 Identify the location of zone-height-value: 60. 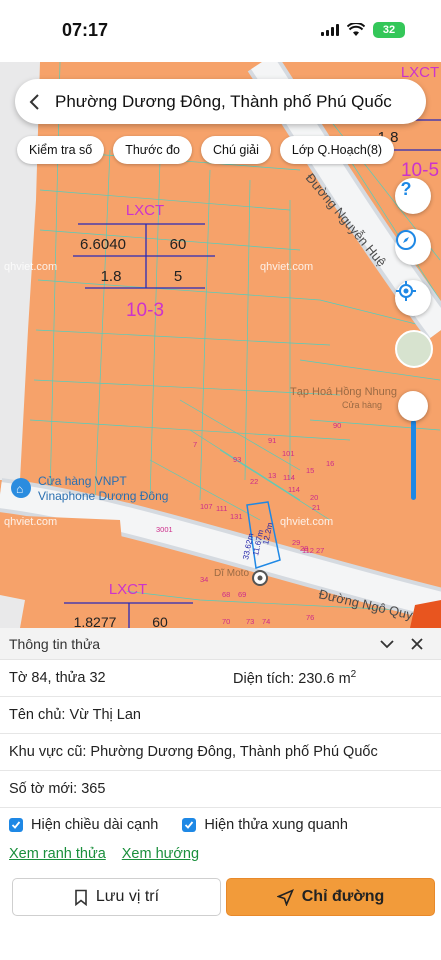
(178, 244).